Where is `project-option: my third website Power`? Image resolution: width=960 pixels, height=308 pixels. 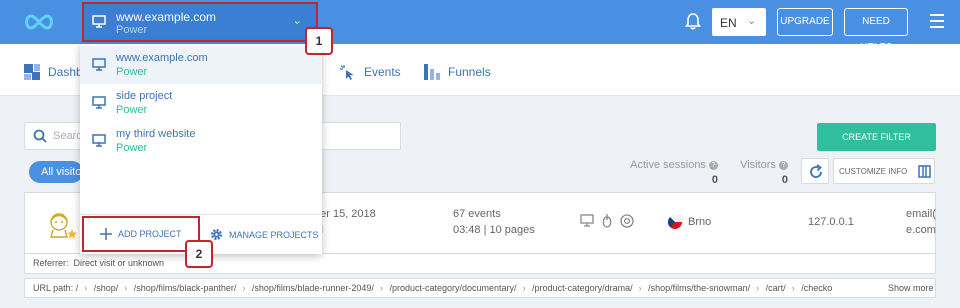
project-option: my third website Power is located at coordinates (201, 141).